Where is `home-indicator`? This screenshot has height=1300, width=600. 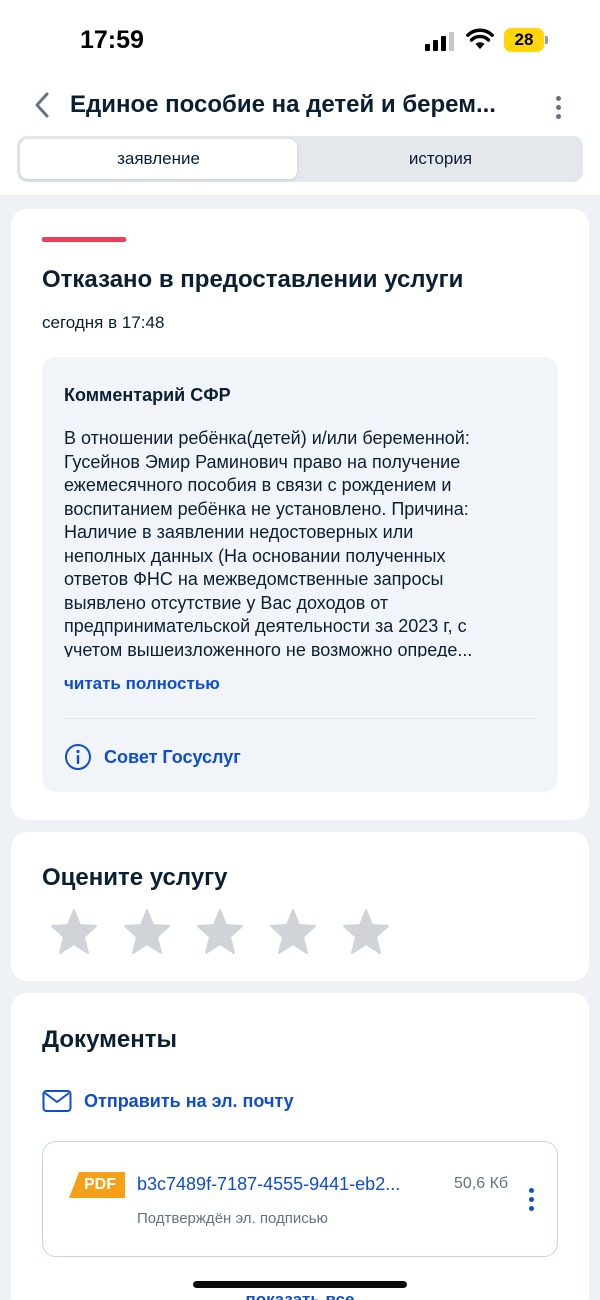 home-indicator is located at coordinates (300, 1284).